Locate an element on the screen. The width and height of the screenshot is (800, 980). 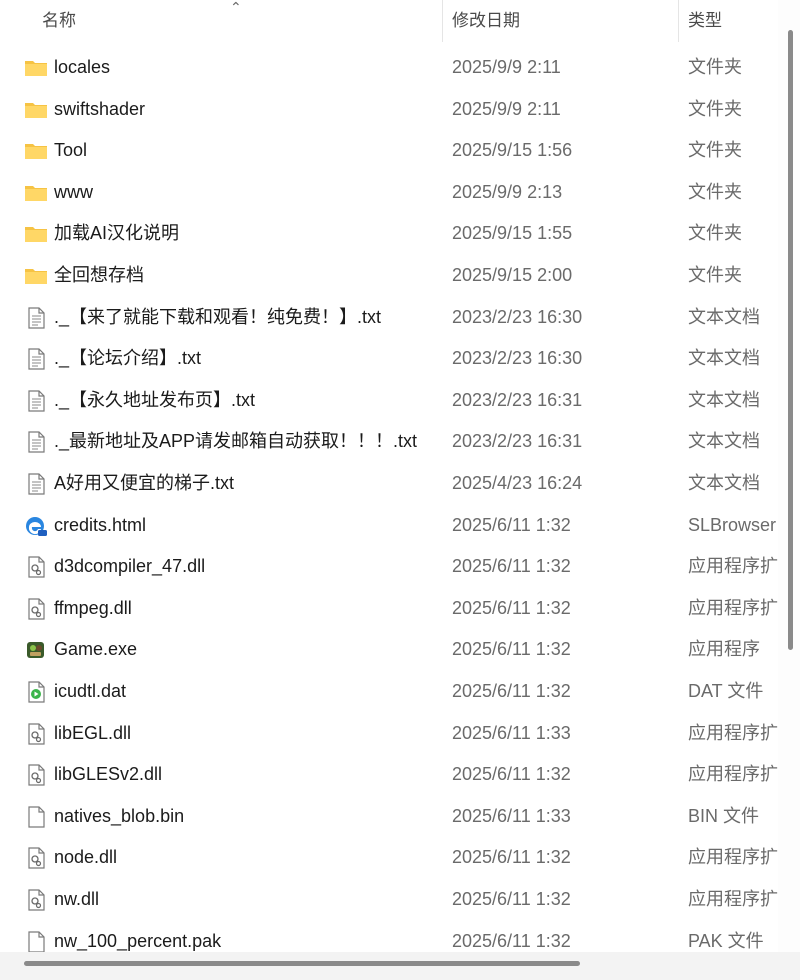
file-name: 全回想存档 is located at coordinates (99, 276).